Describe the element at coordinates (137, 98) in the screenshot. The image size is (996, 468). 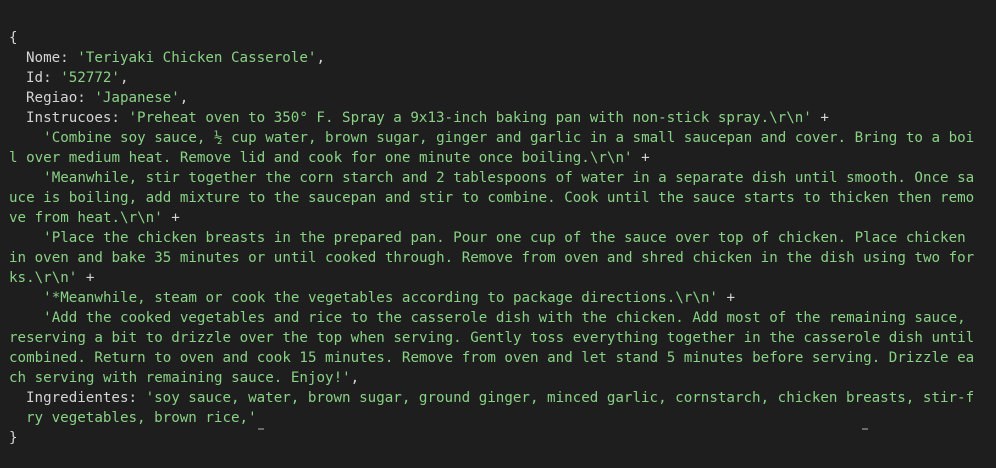
I see `field-value: 'Japanese'` at that location.